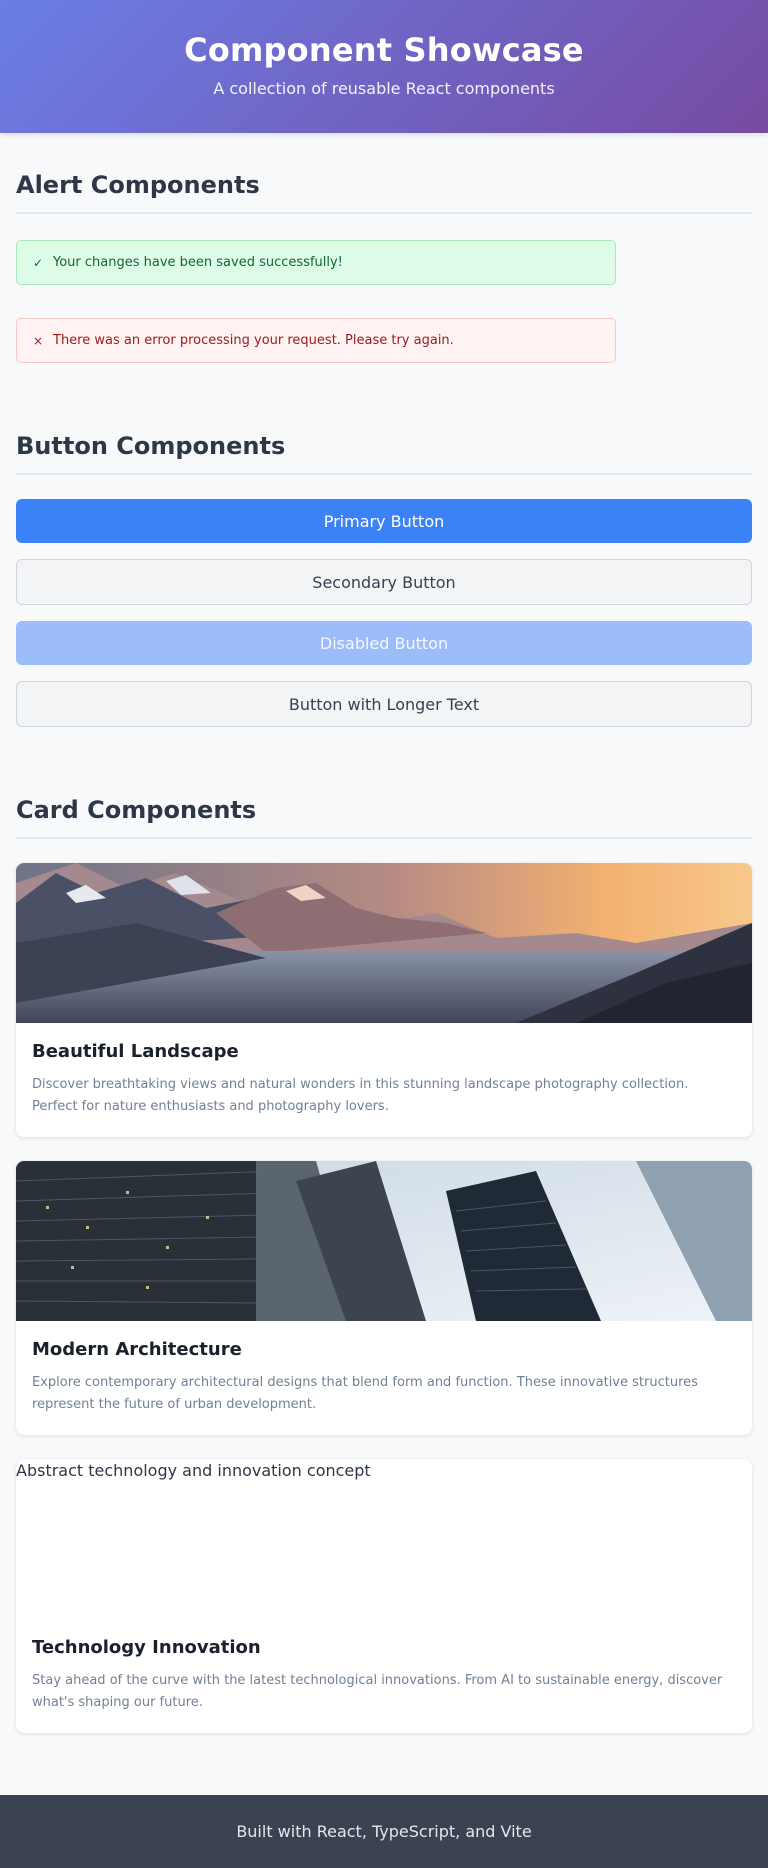 This screenshot has width=768, height=1868. I want to click on secondary-button: Secondary Button, so click(384, 582).